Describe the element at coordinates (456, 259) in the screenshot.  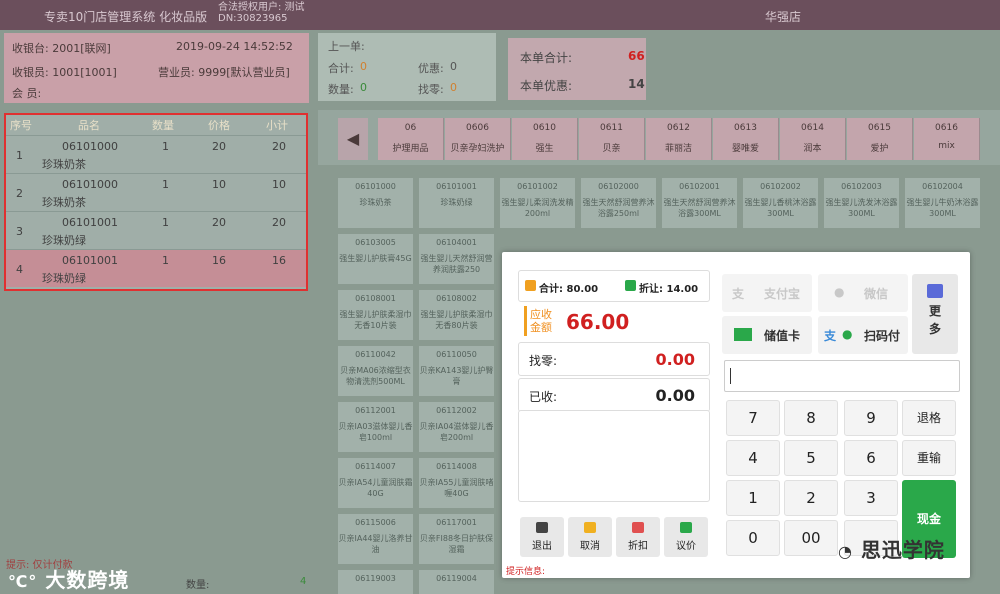
I see `product-tile: 06104001 强生婴儿天然舒润营养润肤露250` at that location.